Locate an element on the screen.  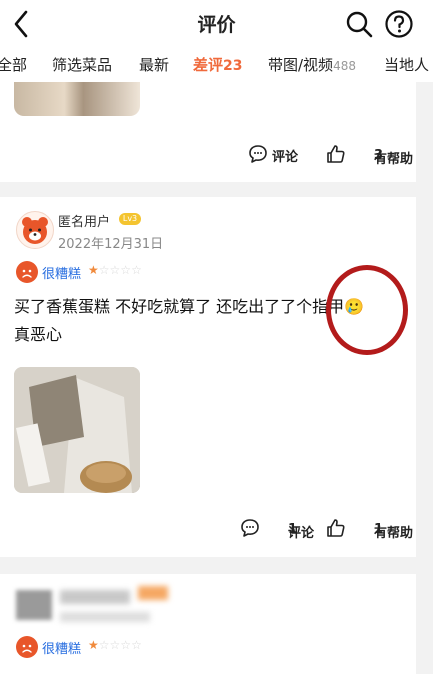
tab-negative: 差评23 is located at coordinates (218, 64).